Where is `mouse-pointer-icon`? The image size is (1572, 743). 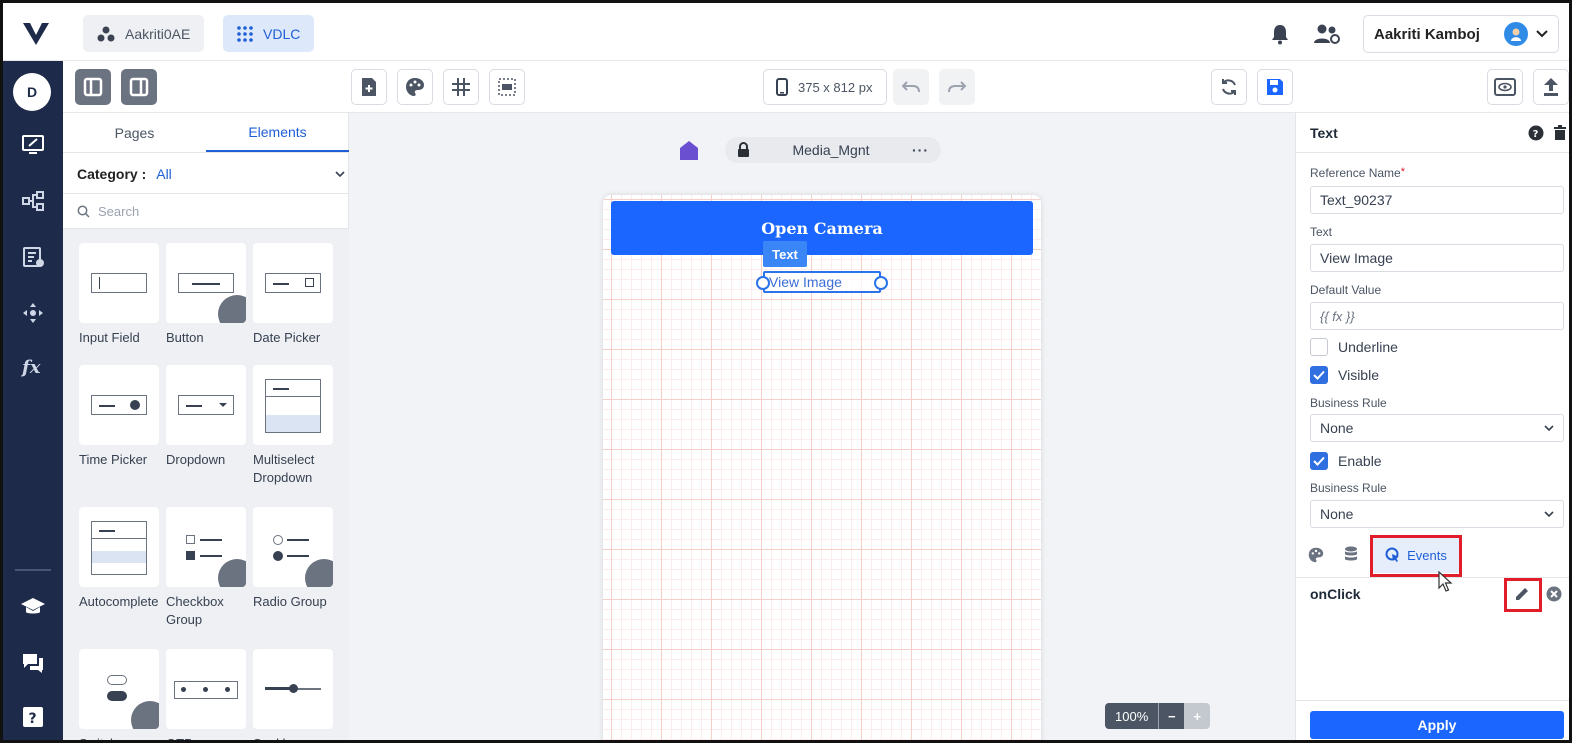 mouse-pointer-icon is located at coordinates (1445, 581).